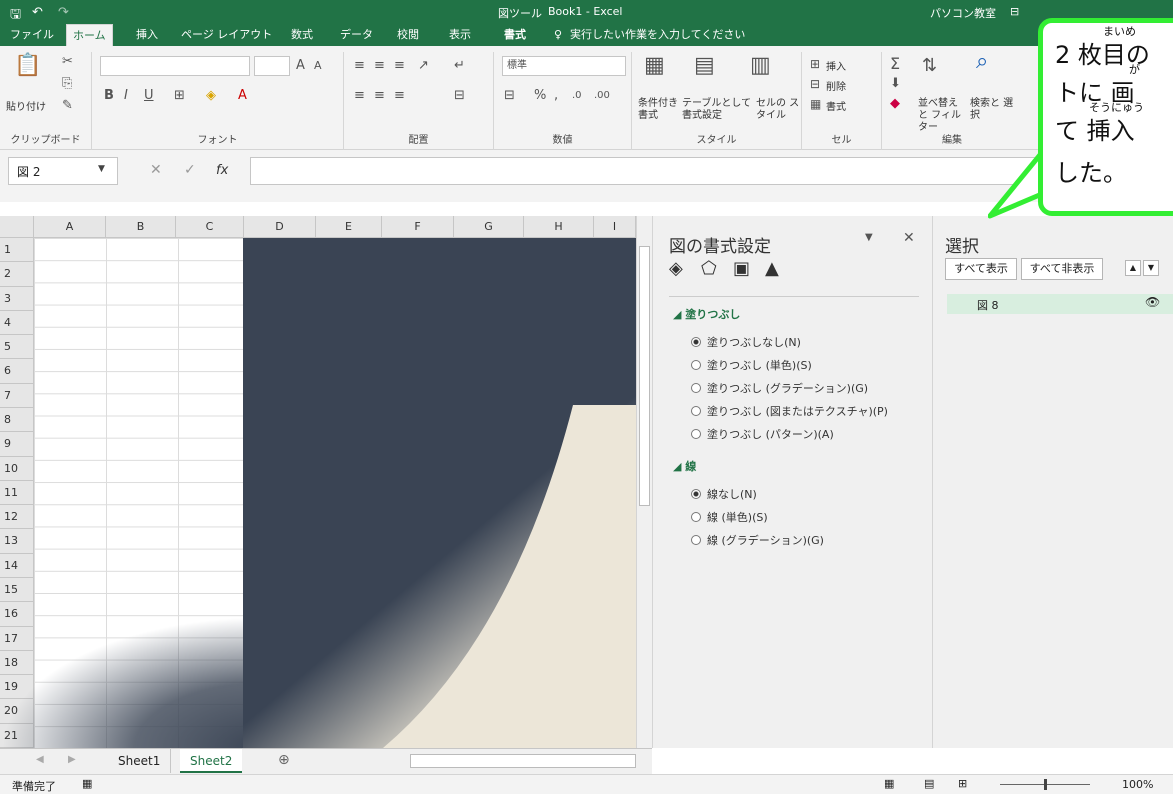  I want to click on format-as-table-icon: ▤, so click(704, 66).